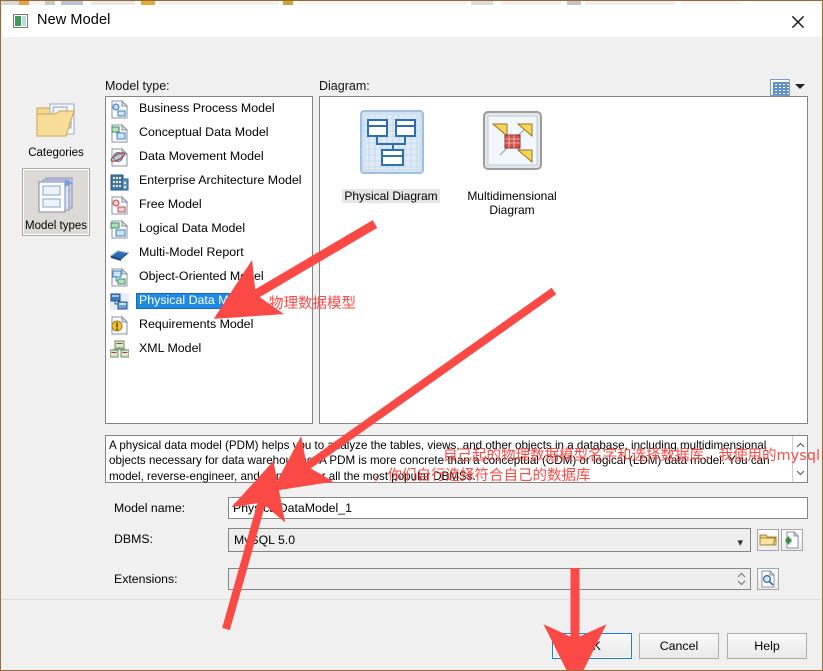  What do you see at coordinates (56, 197) in the screenshot?
I see `model-types-stack-icon` at bounding box center [56, 197].